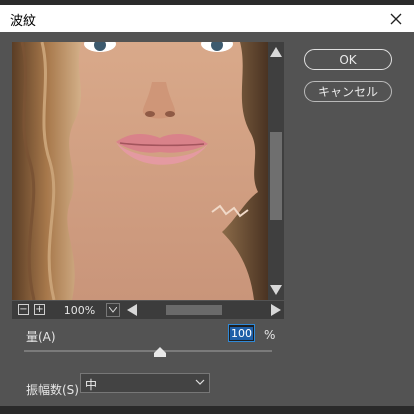  I want to click on percent-unit: %, so click(270, 335).